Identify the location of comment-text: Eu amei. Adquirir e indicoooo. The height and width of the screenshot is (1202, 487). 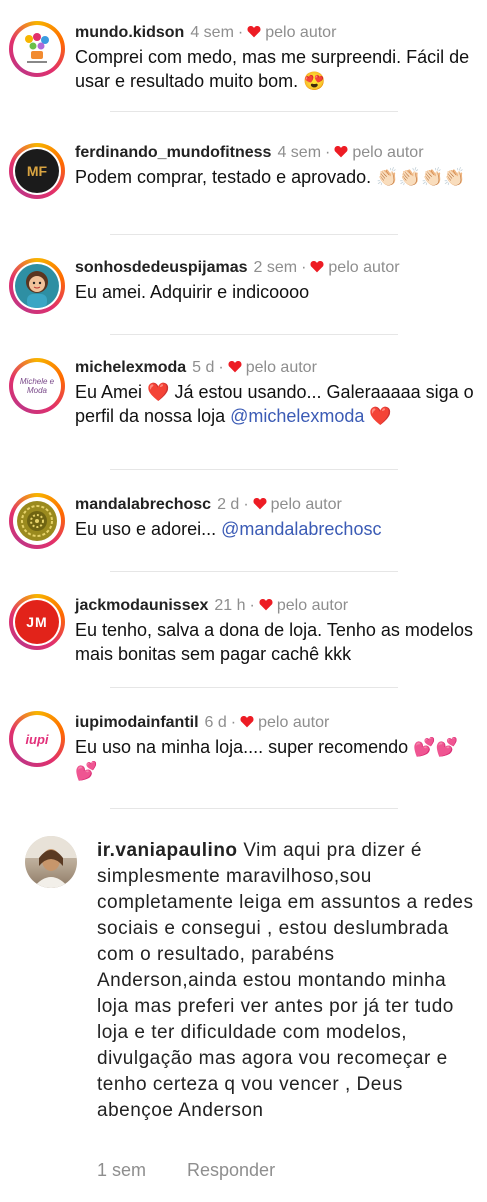
(192, 292).